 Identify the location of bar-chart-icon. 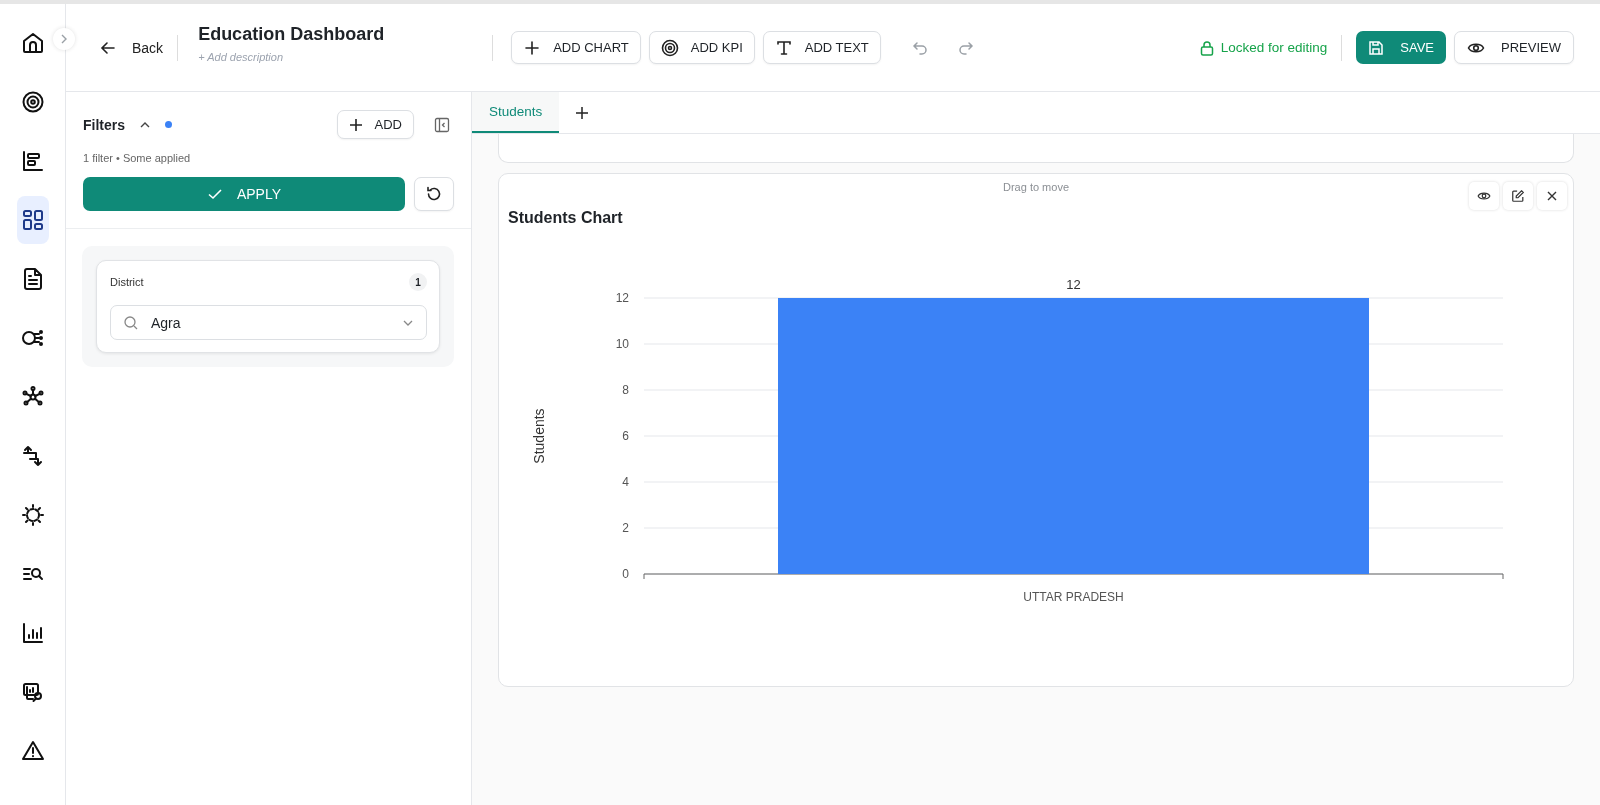
(32, 633).